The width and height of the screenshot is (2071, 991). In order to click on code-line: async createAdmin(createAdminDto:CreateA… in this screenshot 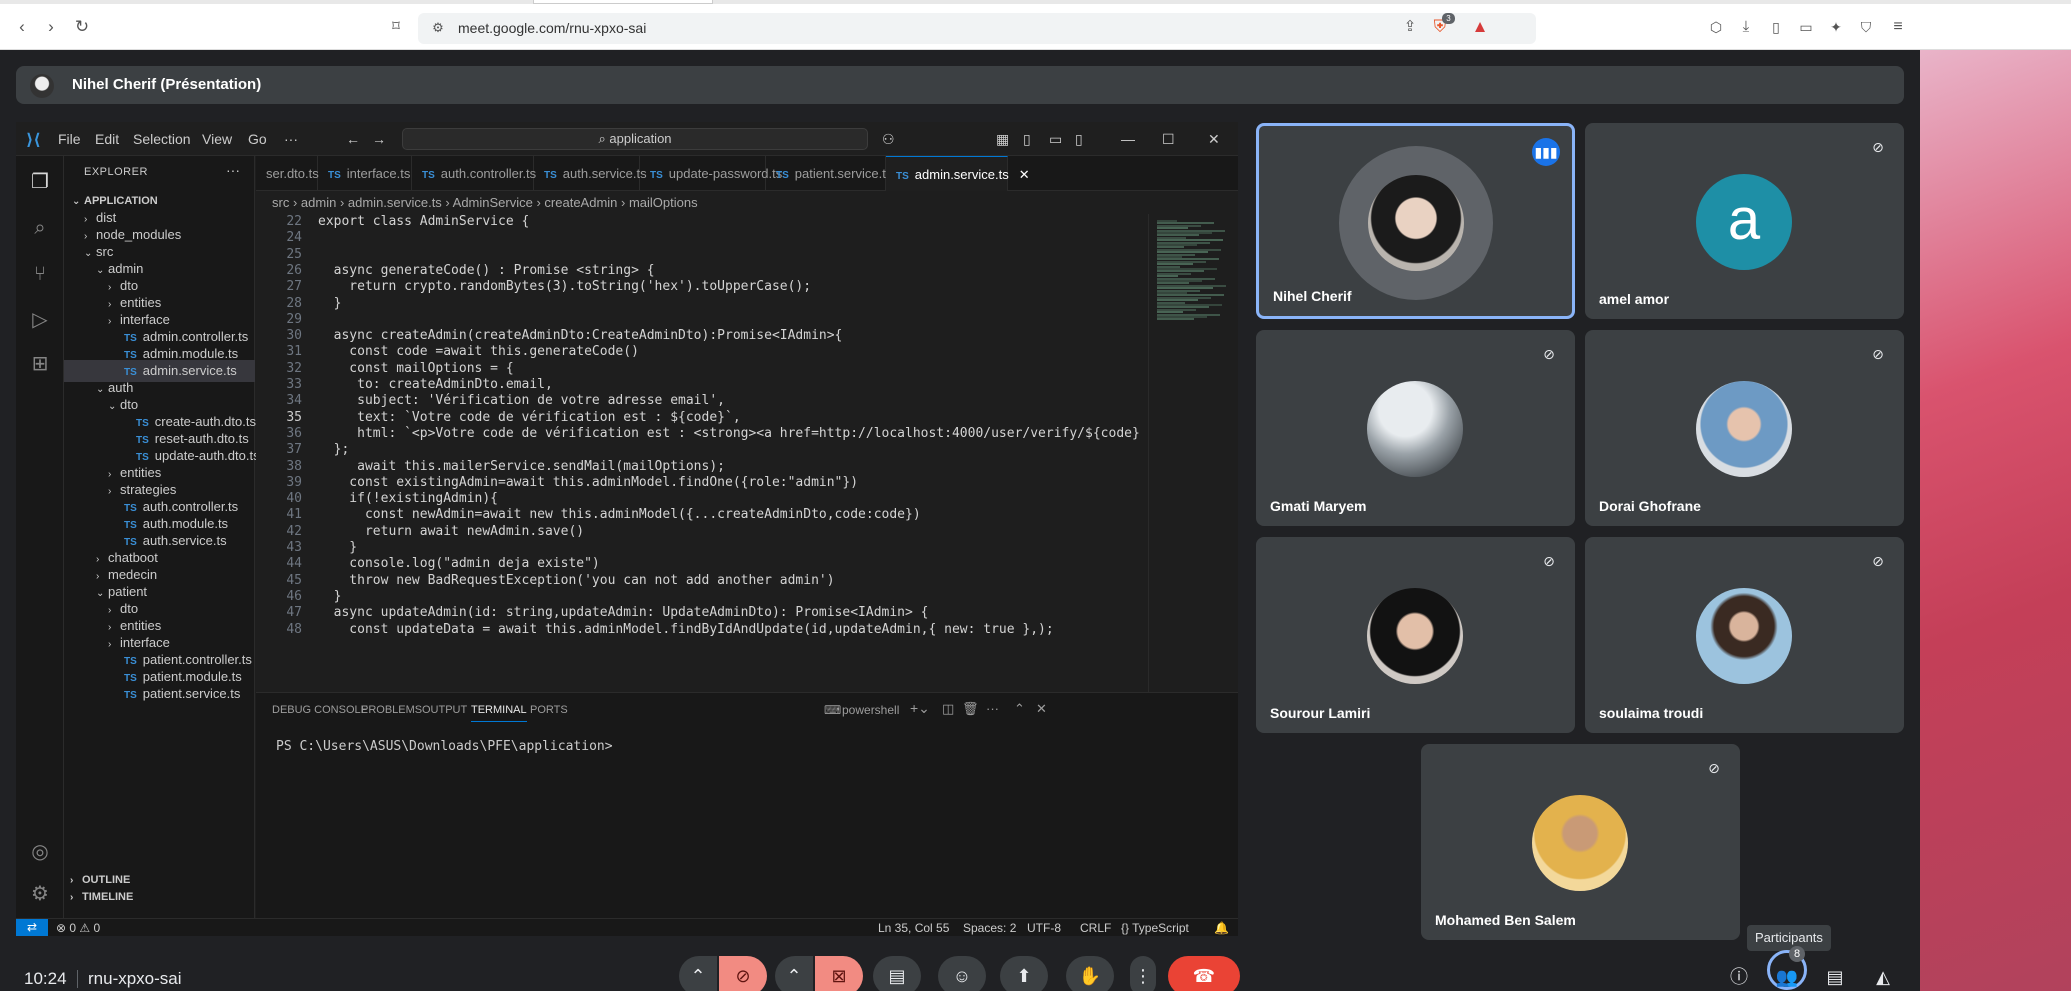, I will do `click(580, 335)`.